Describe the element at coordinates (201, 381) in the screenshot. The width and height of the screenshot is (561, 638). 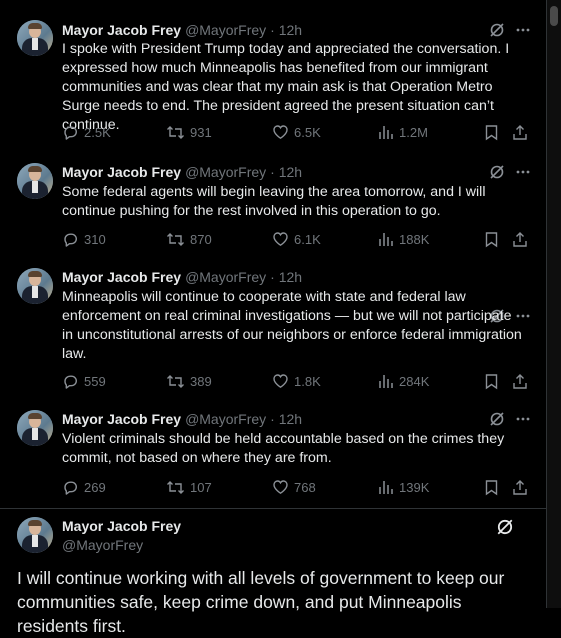
I see `repost-count: 389` at that location.